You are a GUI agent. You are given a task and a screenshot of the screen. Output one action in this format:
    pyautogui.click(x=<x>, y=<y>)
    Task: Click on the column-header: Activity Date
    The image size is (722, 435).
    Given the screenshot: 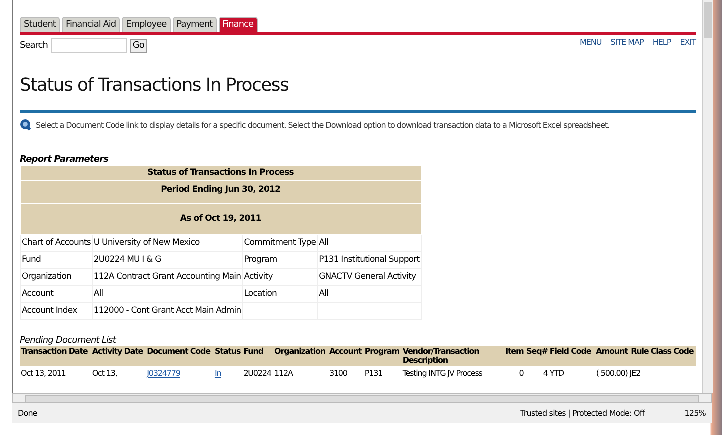 What is the action you would take?
    pyautogui.click(x=118, y=356)
    